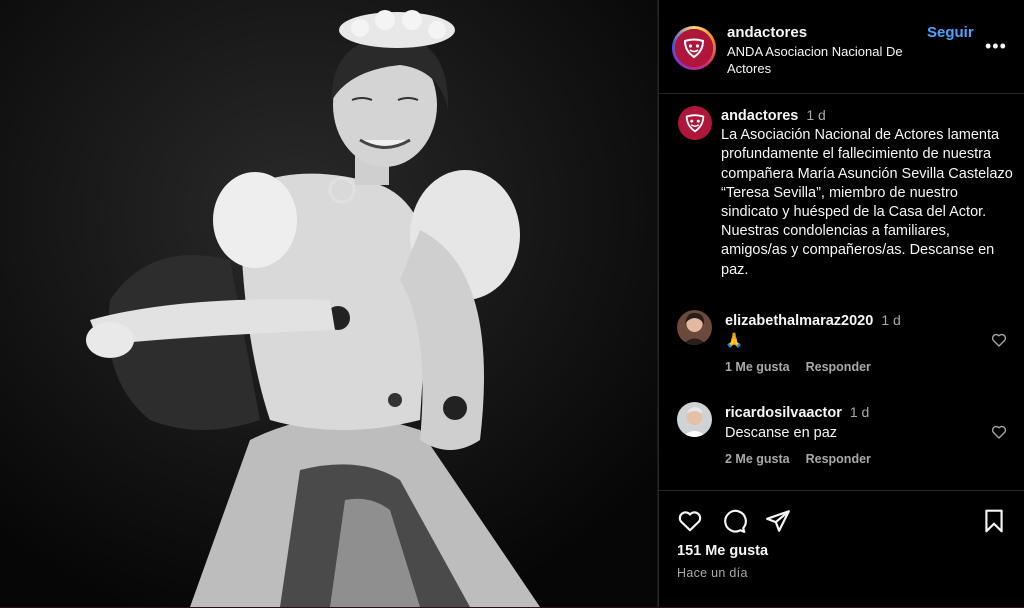  I want to click on paper-plane-icon, so click(778, 521).